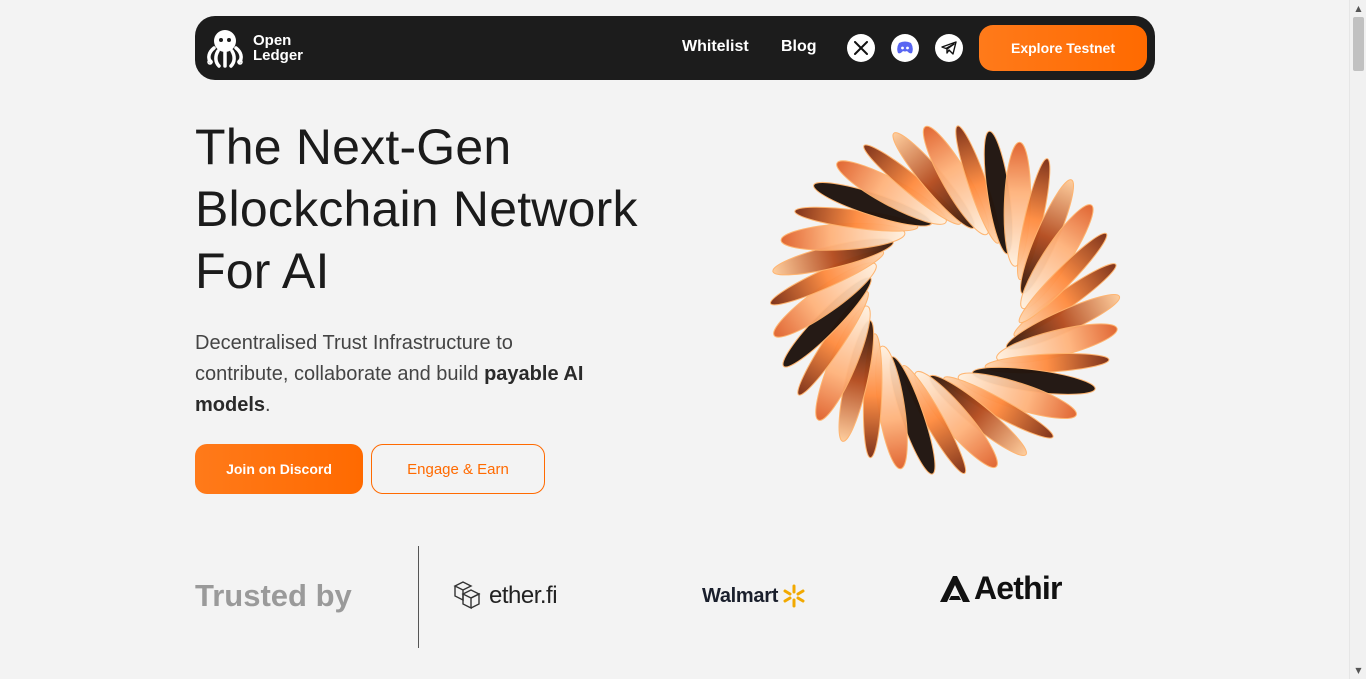 The height and width of the screenshot is (679, 1366). Describe the element at coordinates (945, 300) in the screenshot. I see `hero-ring-illustration` at that location.